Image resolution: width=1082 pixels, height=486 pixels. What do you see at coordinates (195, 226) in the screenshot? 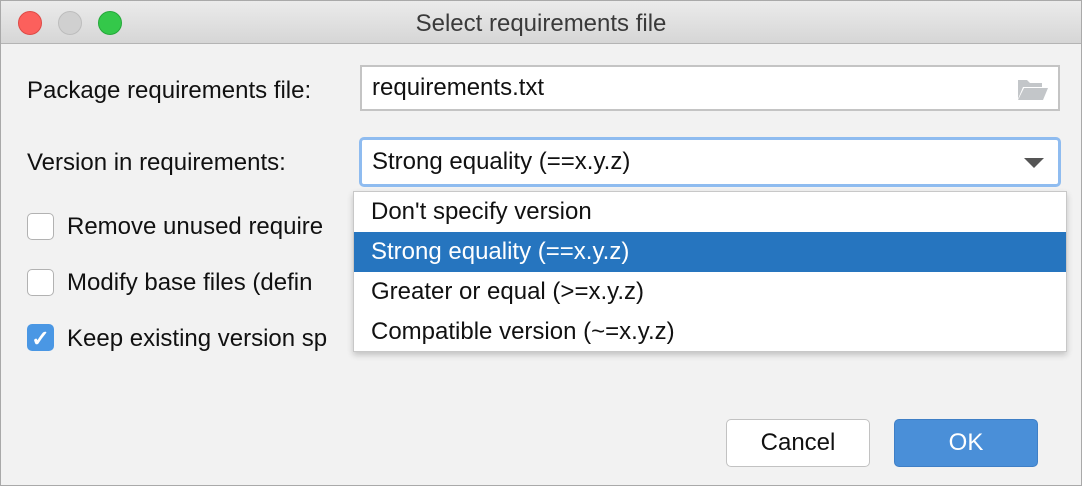
I see `remove-unused-label: Remove unused require` at bounding box center [195, 226].